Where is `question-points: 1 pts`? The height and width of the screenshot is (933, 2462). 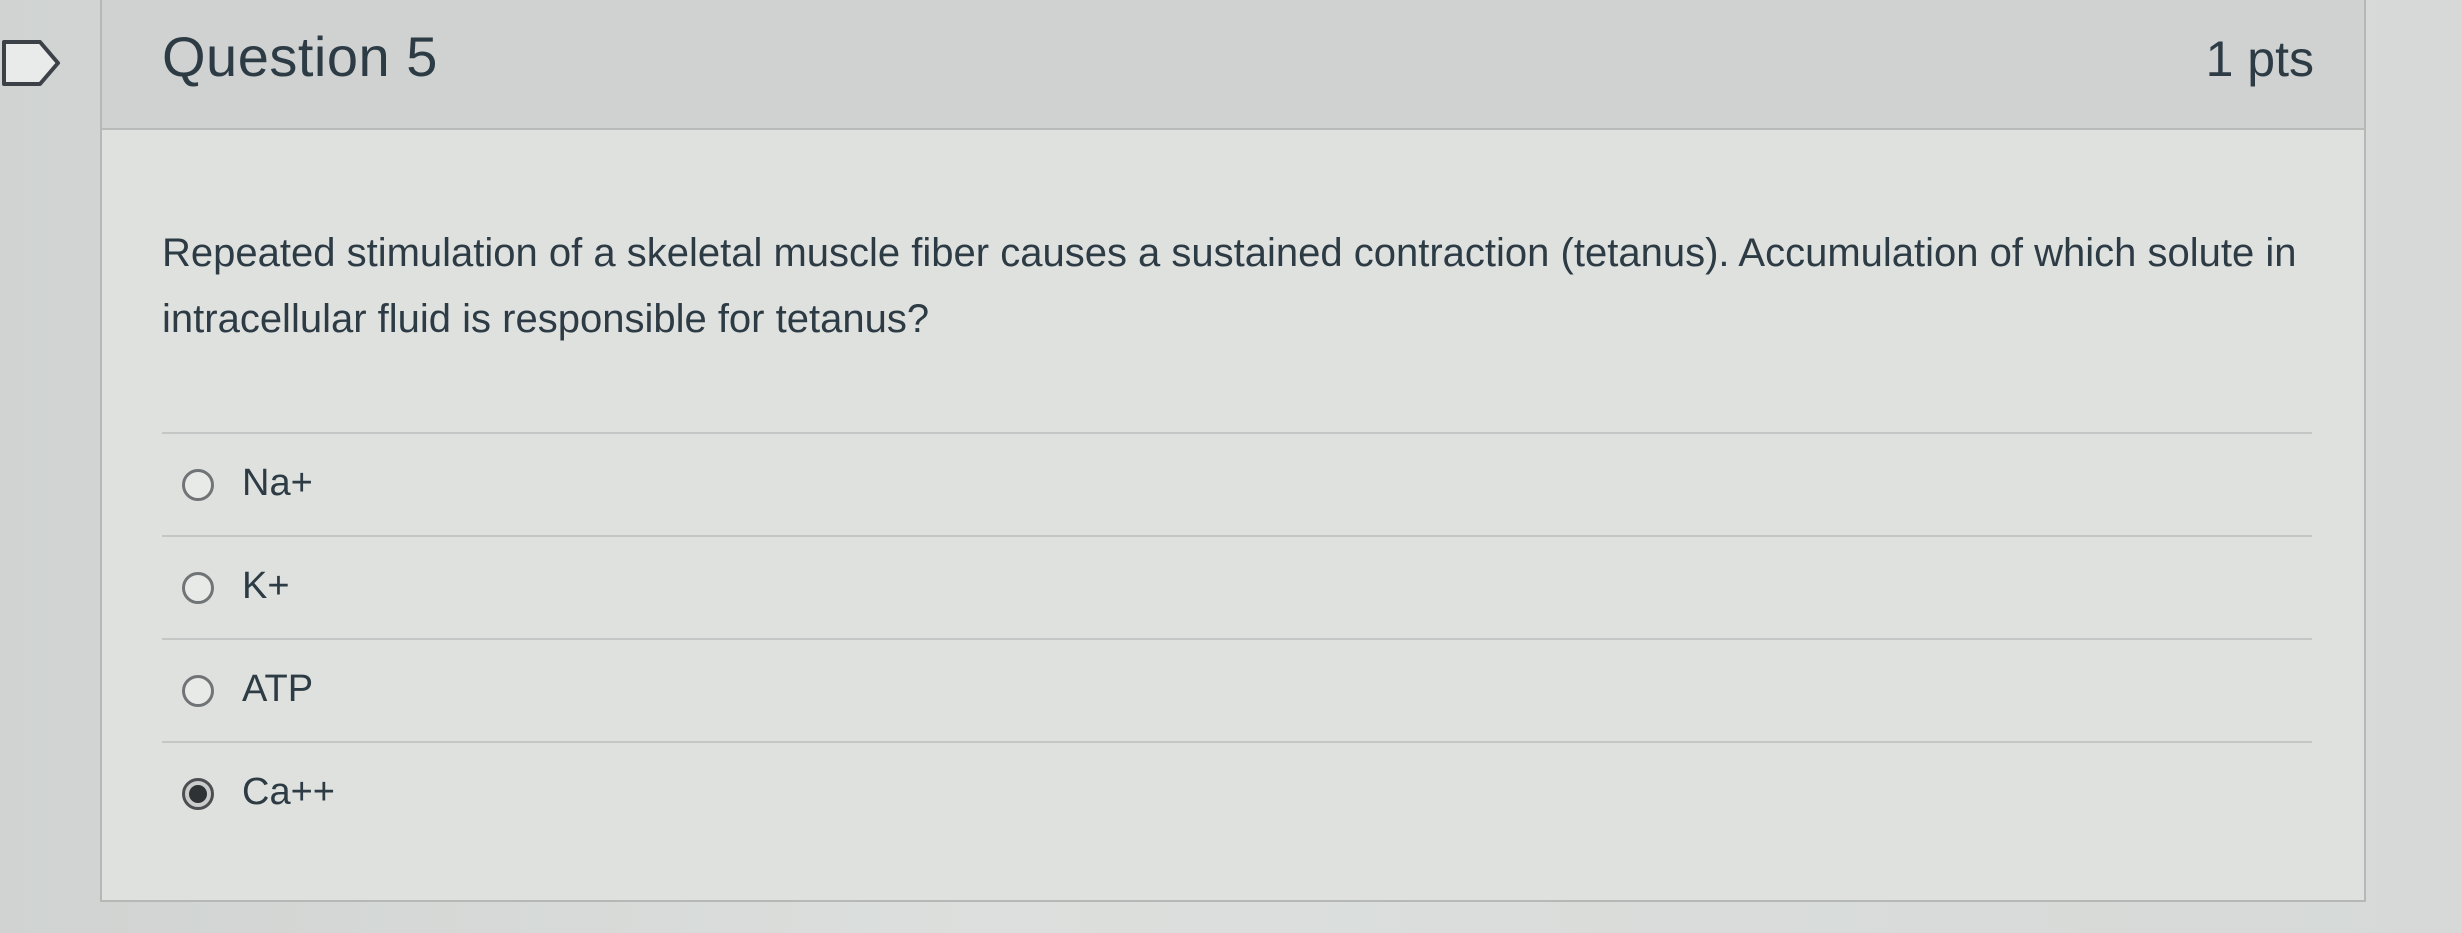 question-points: 1 pts is located at coordinates (2259, 59).